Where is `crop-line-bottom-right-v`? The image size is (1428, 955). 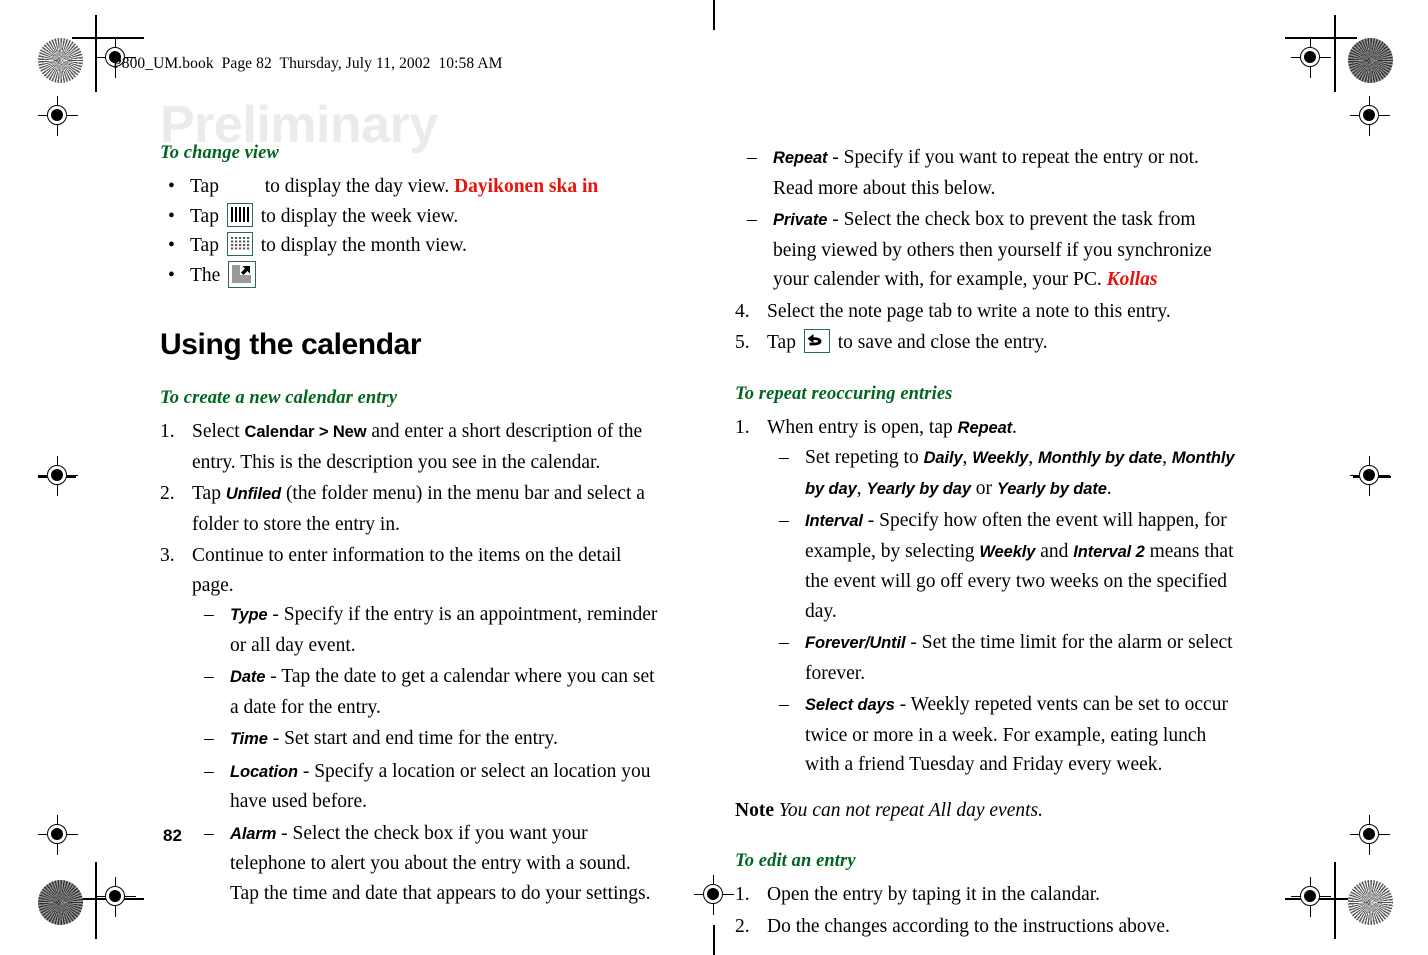
crop-line-bottom-right-v is located at coordinates (1335, 900).